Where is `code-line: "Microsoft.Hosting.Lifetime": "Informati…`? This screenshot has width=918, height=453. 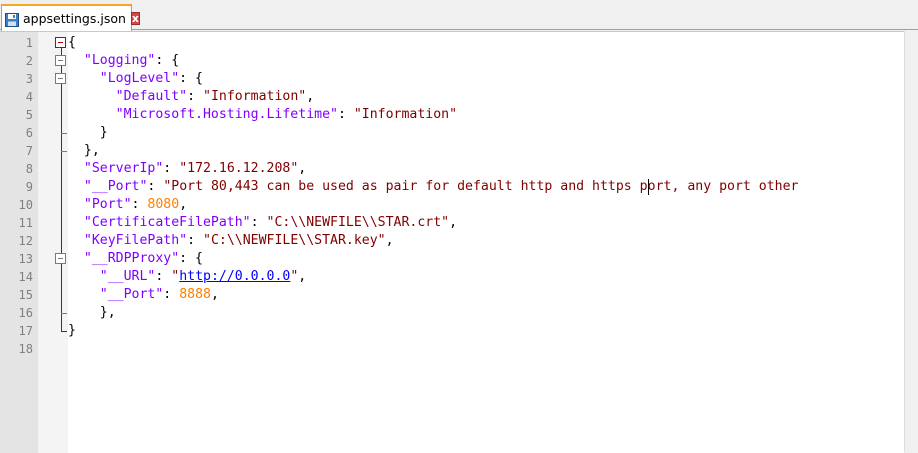
code-line: "Microsoft.Hosting.Lifetime": "Informati… is located at coordinates (262, 115).